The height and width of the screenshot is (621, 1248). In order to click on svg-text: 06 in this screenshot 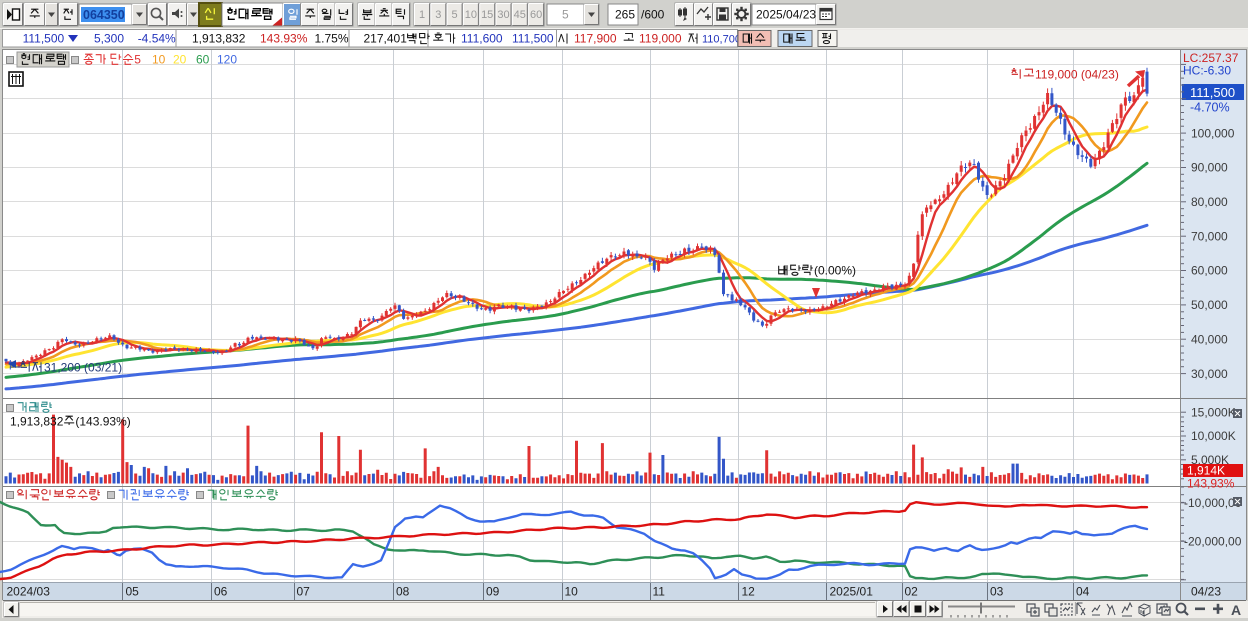, I will do `click(221, 592)`.